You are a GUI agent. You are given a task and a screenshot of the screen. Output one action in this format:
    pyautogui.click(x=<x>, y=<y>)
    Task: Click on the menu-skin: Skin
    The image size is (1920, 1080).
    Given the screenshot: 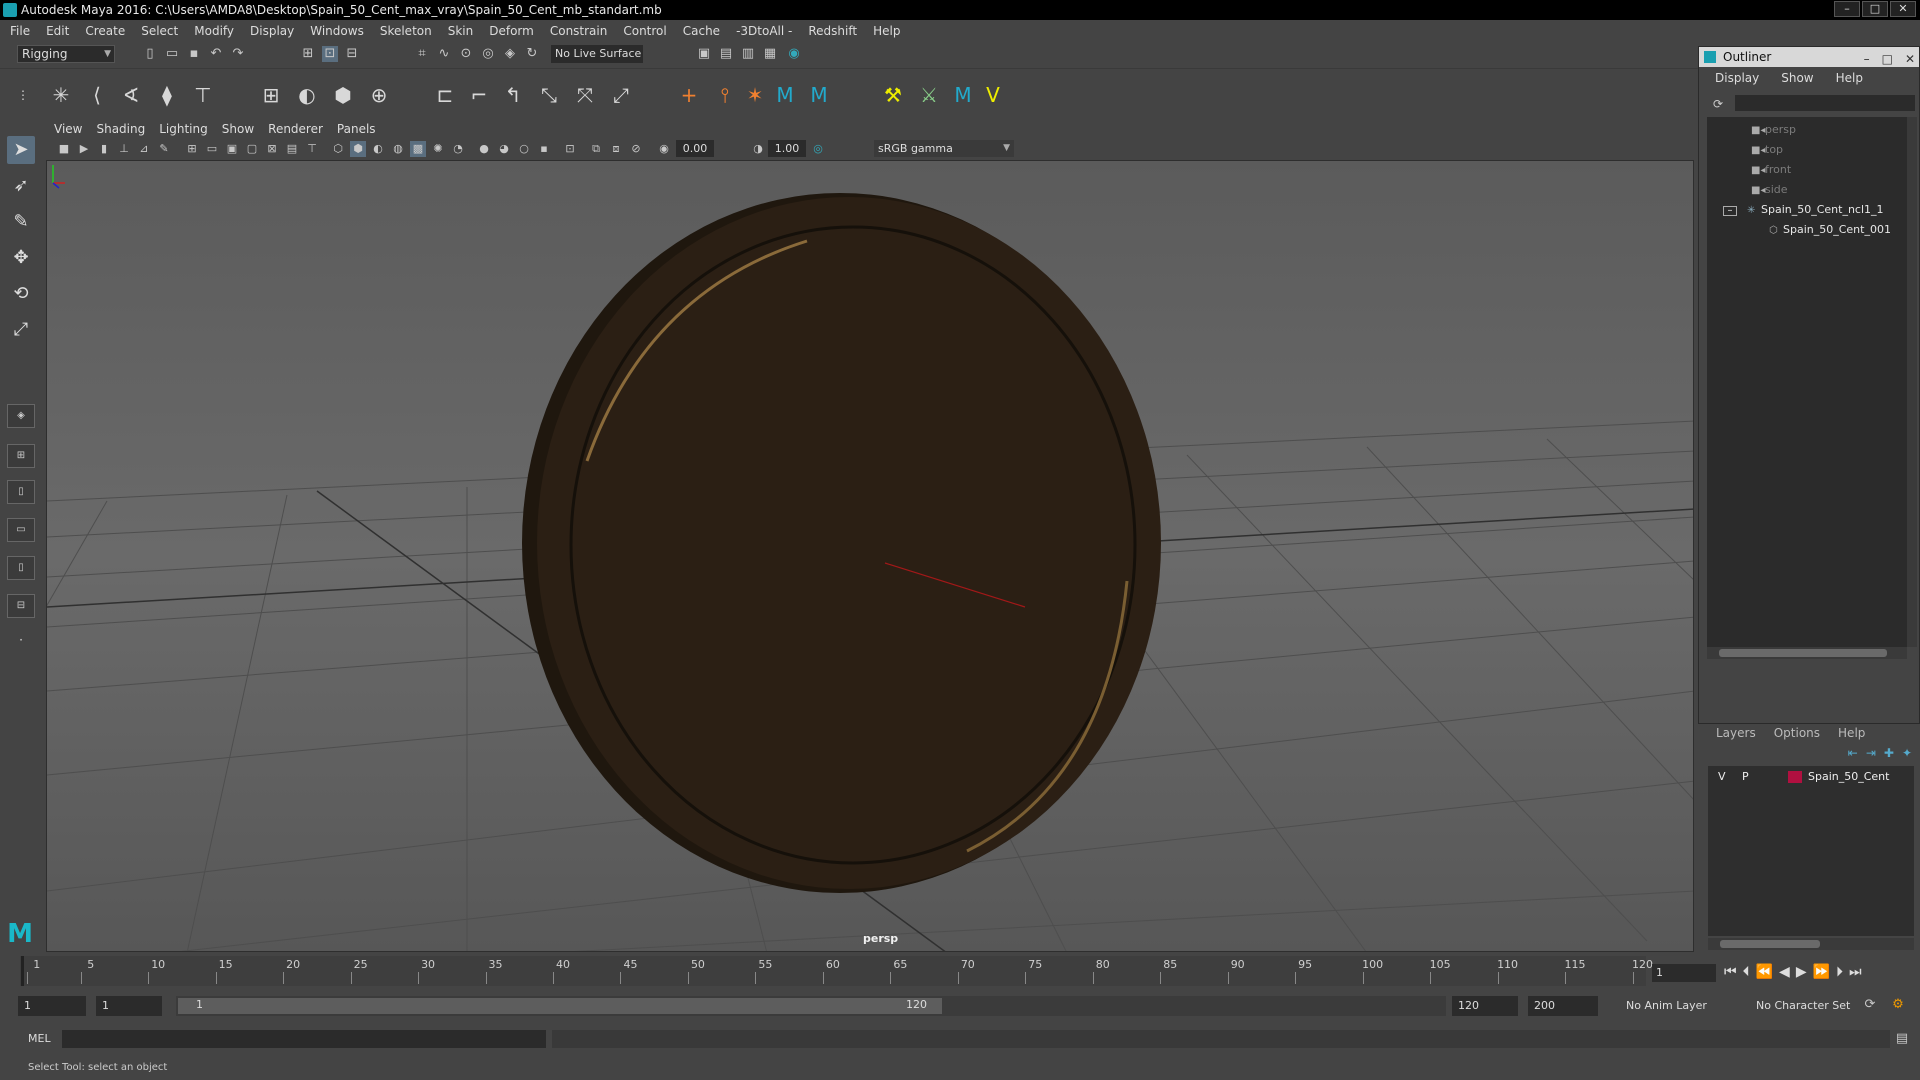 What is the action you would take?
    pyautogui.click(x=461, y=31)
    